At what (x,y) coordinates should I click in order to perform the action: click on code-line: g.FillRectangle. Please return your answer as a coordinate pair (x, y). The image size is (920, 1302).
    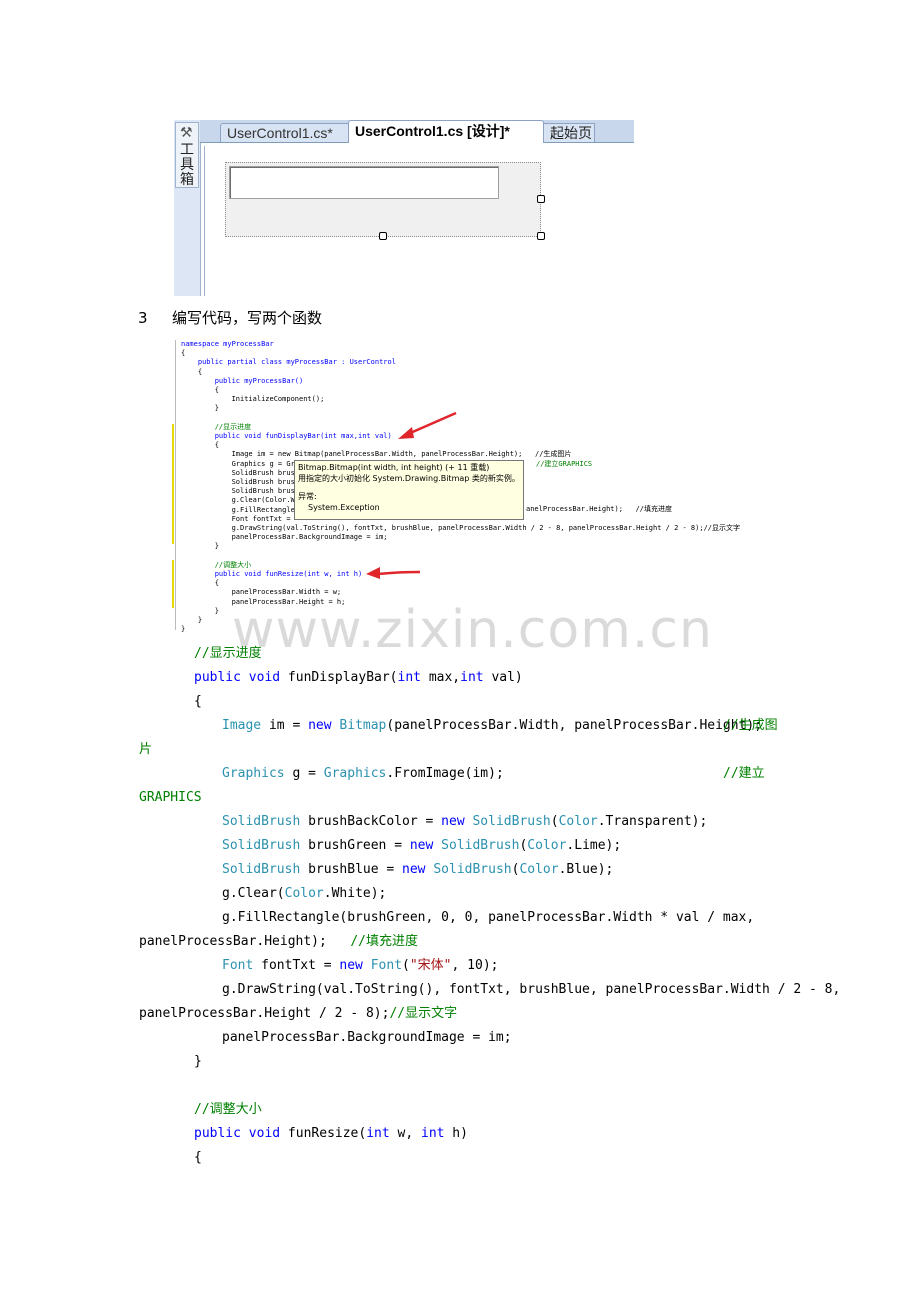
    Looking at the image, I should click on (238, 509).